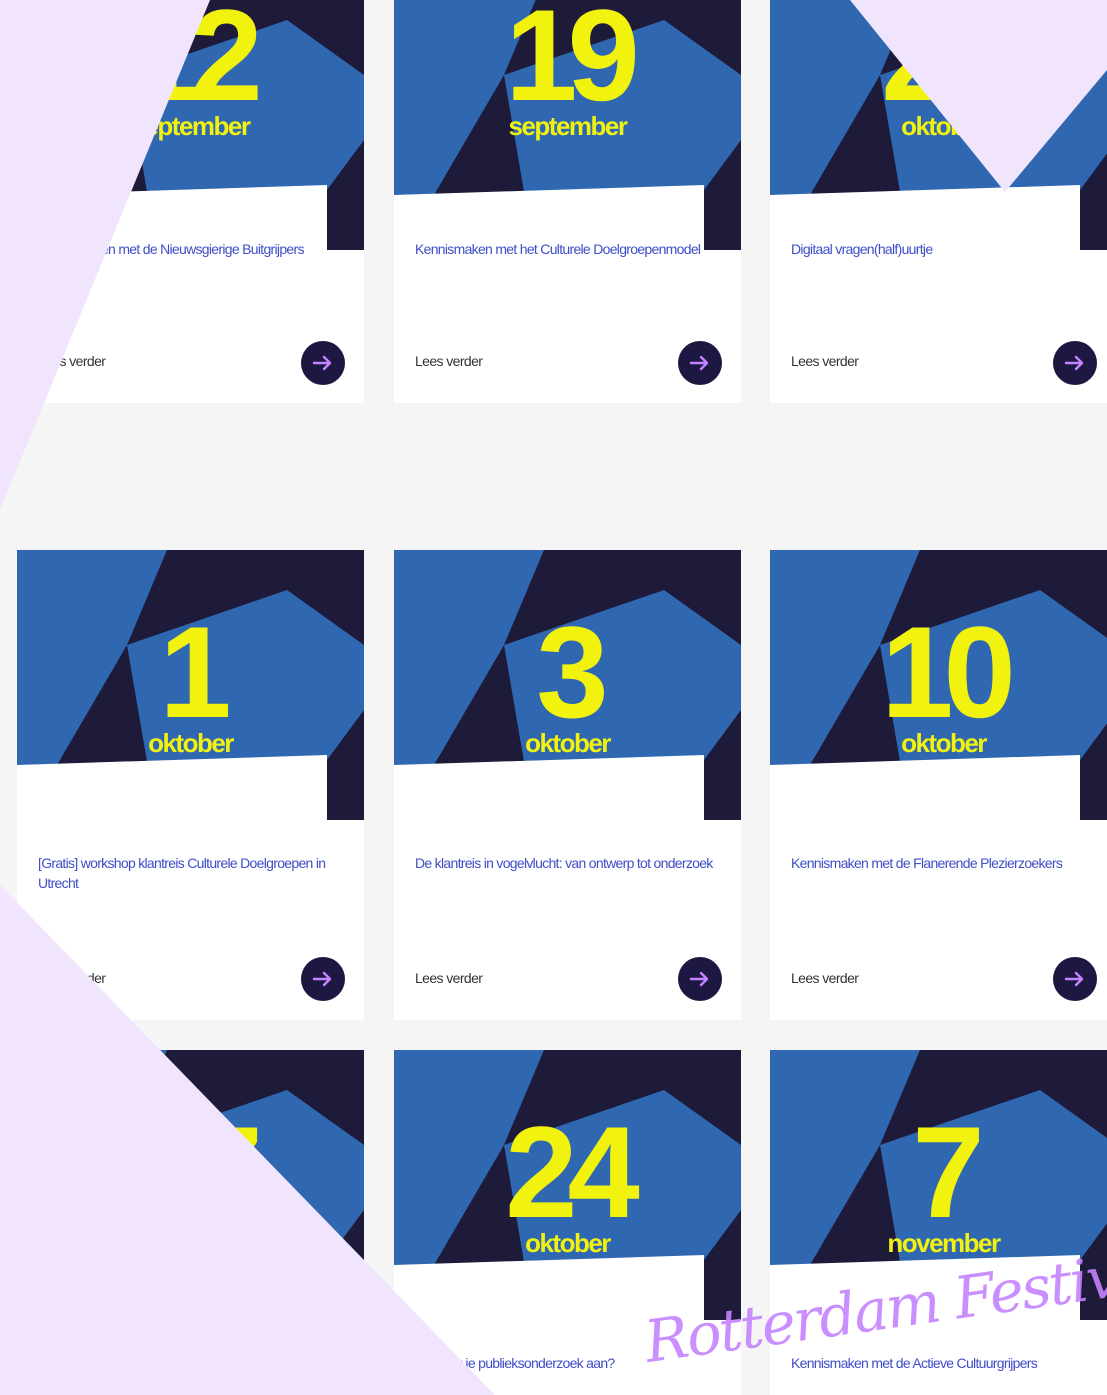 This screenshot has height=1395, width=1107. I want to click on event-poster: 3 oktober, so click(567, 685).